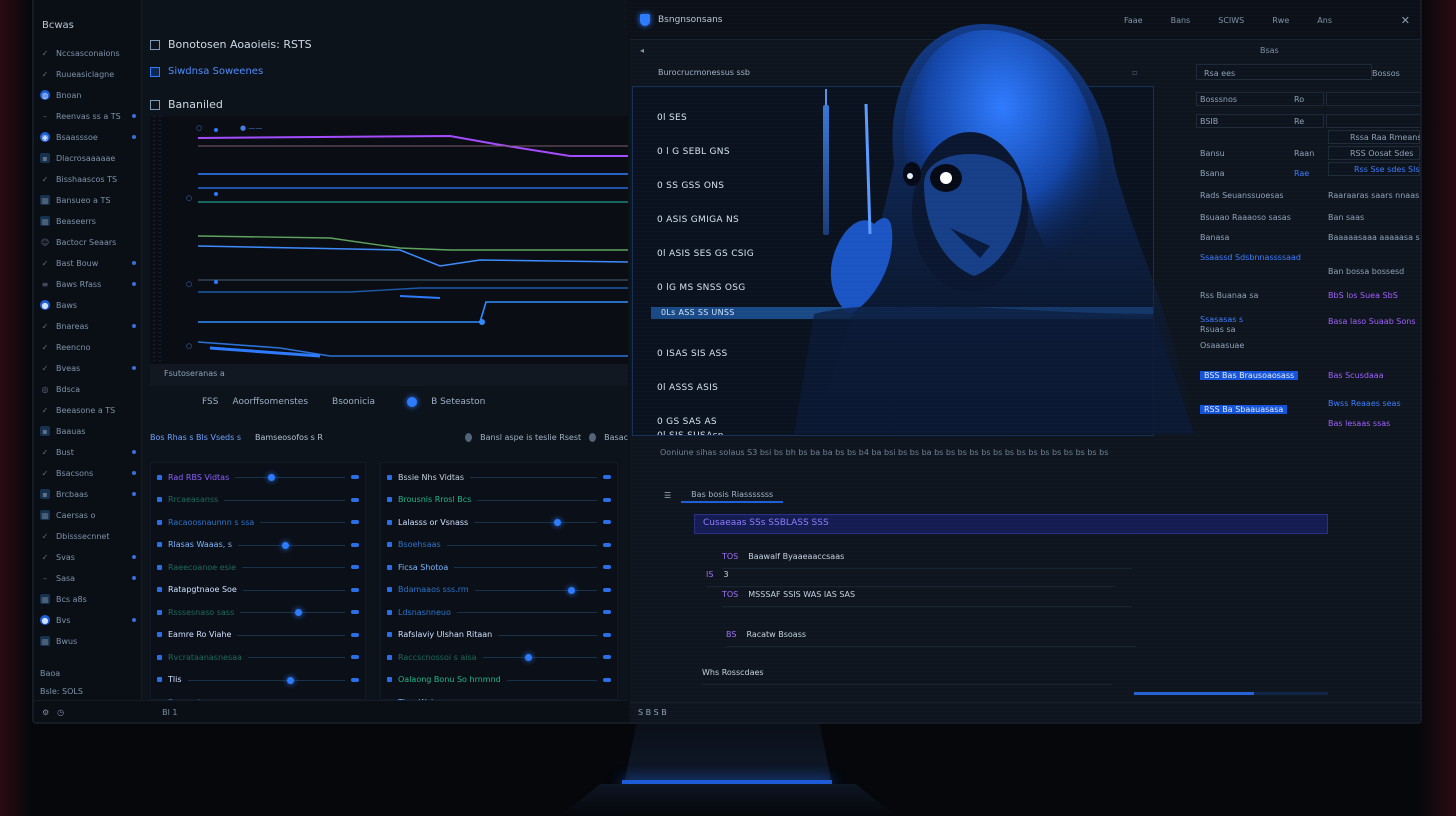 The width and height of the screenshot is (1456, 816). Describe the element at coordinates (58, 25) in the screenshot. I see `sidebar-top-label: Bcwas` at that location.